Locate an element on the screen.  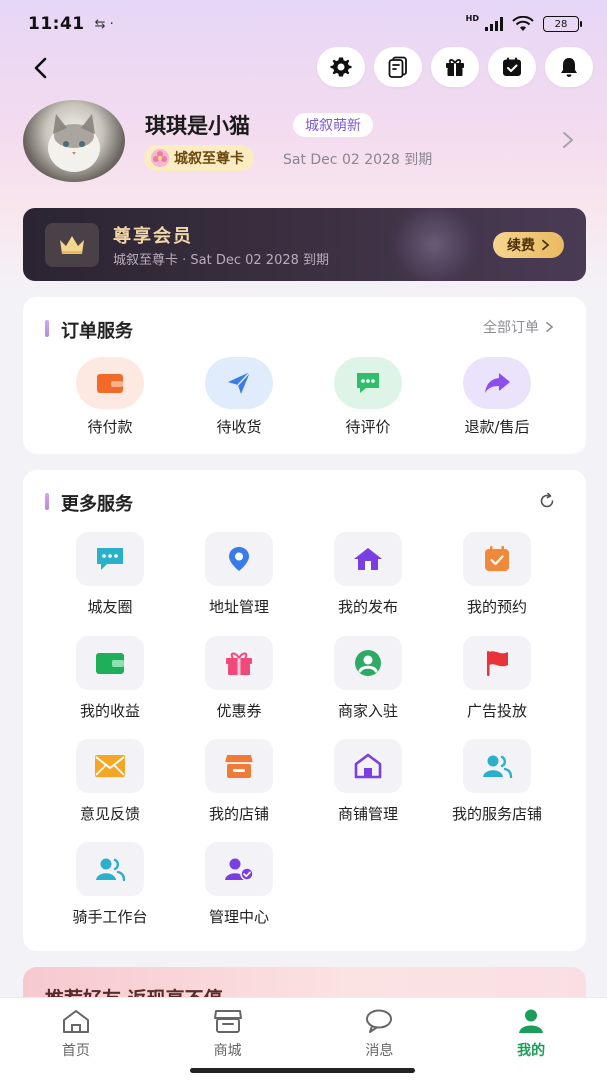
service-store-management: 商铺管理 is located at coordinates (368, 784).